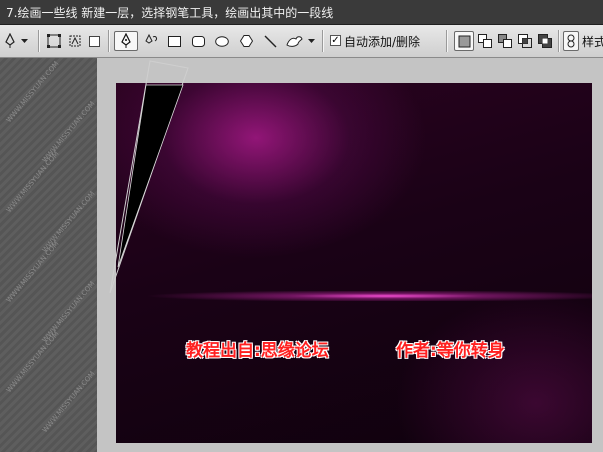 The height and width of the screenshot is (452, 603). I want to click on style-label: 样式, so click(592, 42).